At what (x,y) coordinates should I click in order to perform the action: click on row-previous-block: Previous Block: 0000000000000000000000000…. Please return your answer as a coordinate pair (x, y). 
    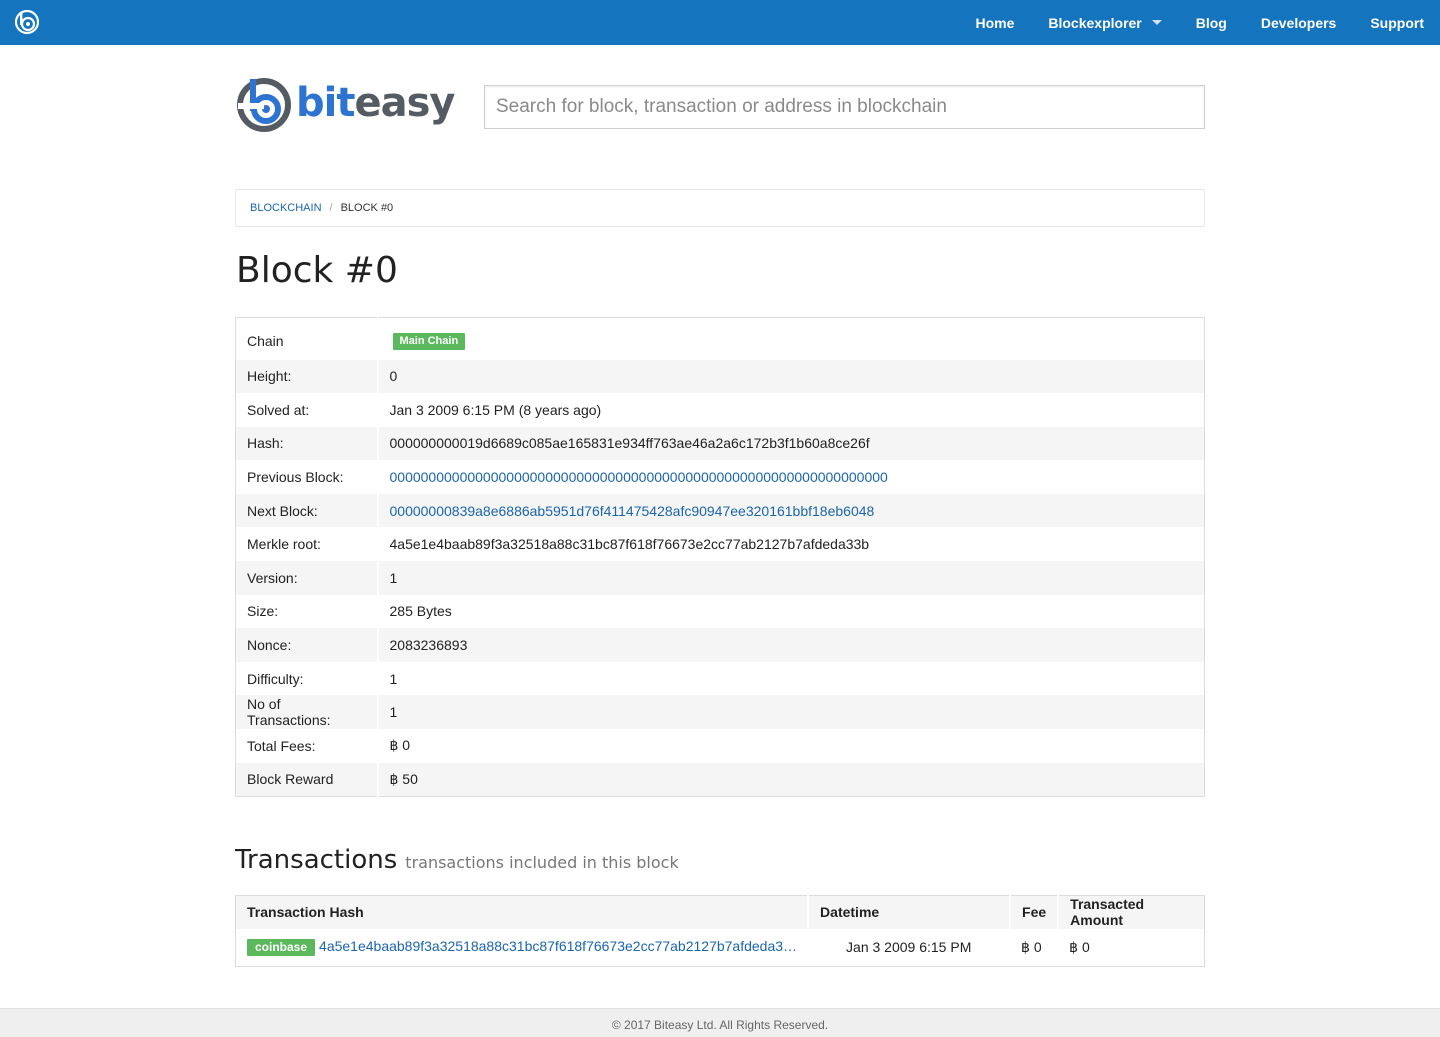
    Looking at the image, I should click on (720, 477).